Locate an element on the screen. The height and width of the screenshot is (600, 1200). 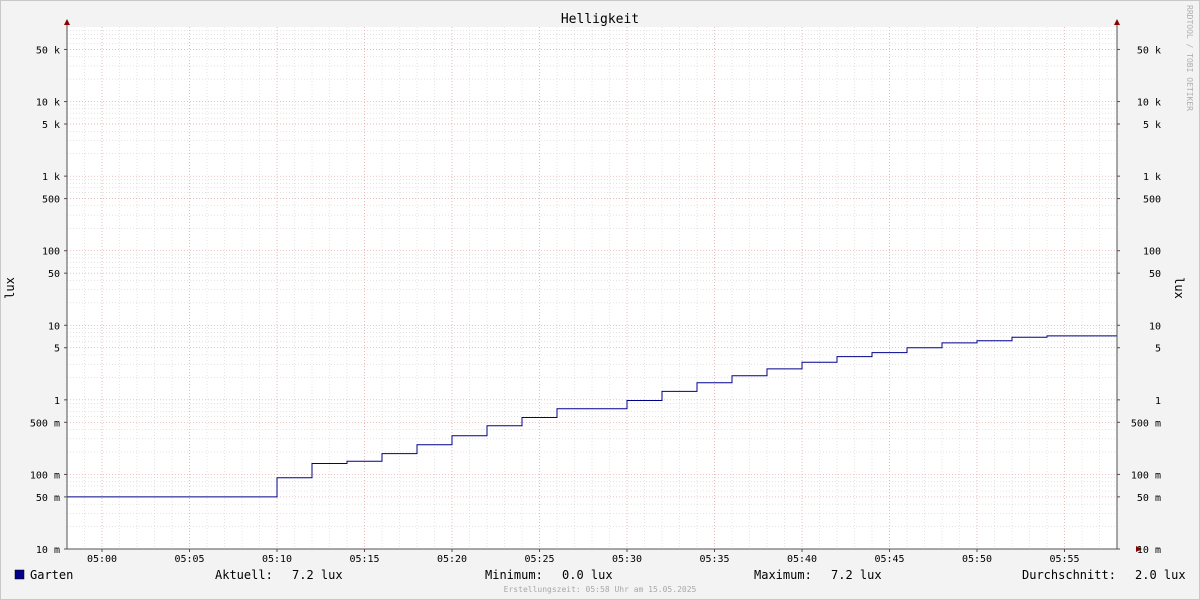
y-tick-label-right: 500 is located at coordinates (1152, 200).